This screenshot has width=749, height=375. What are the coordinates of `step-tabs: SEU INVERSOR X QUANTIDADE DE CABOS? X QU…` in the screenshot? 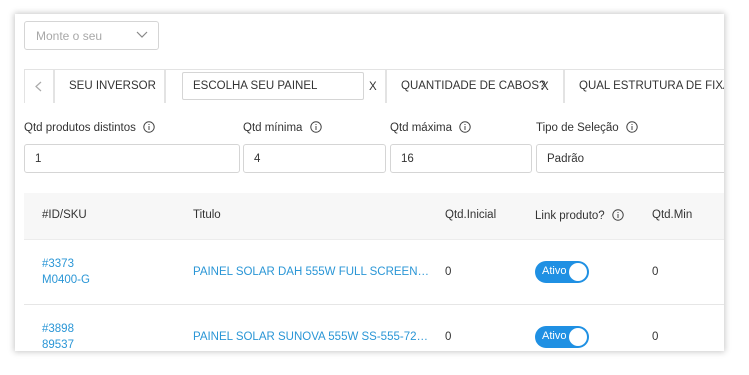 It's located at (374, 86).